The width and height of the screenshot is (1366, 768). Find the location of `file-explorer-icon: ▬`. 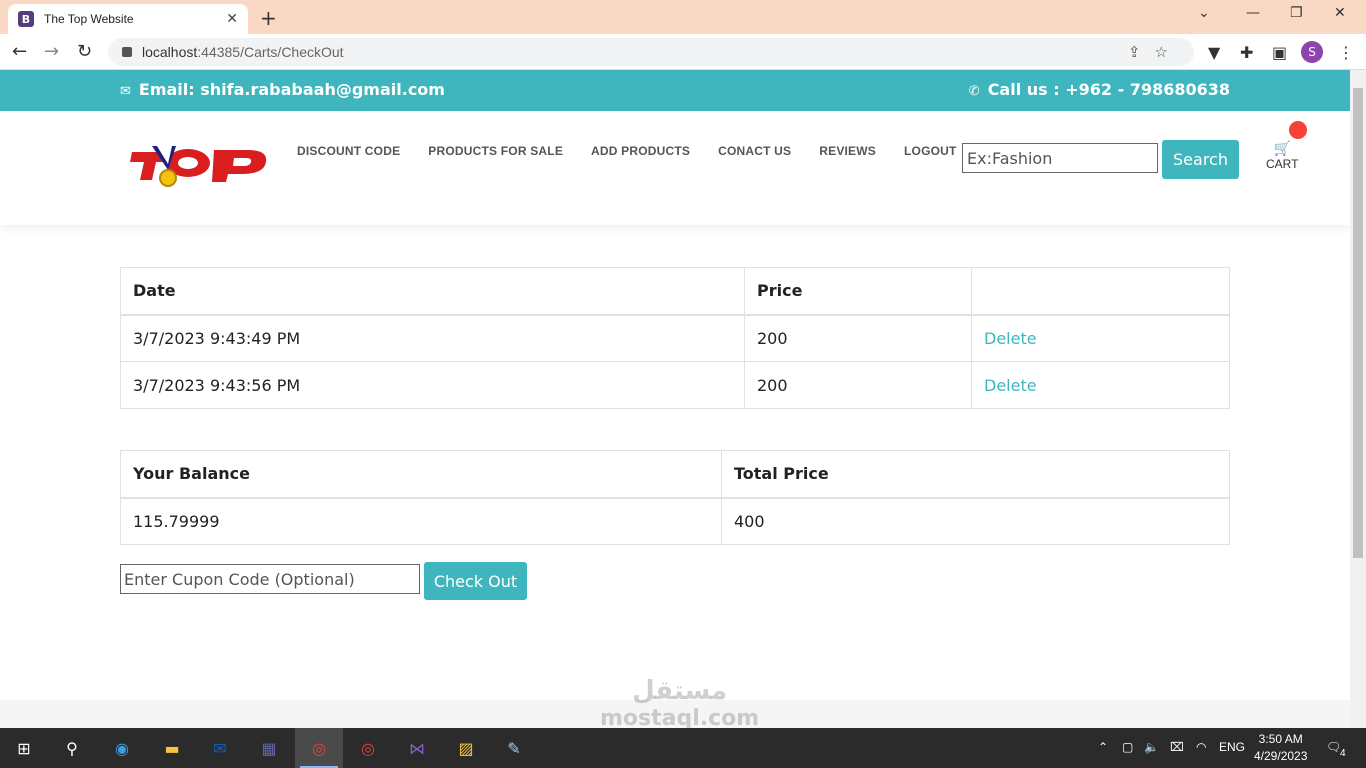

file-explorer-icon: ▬ is located at coordinates (172, 748).